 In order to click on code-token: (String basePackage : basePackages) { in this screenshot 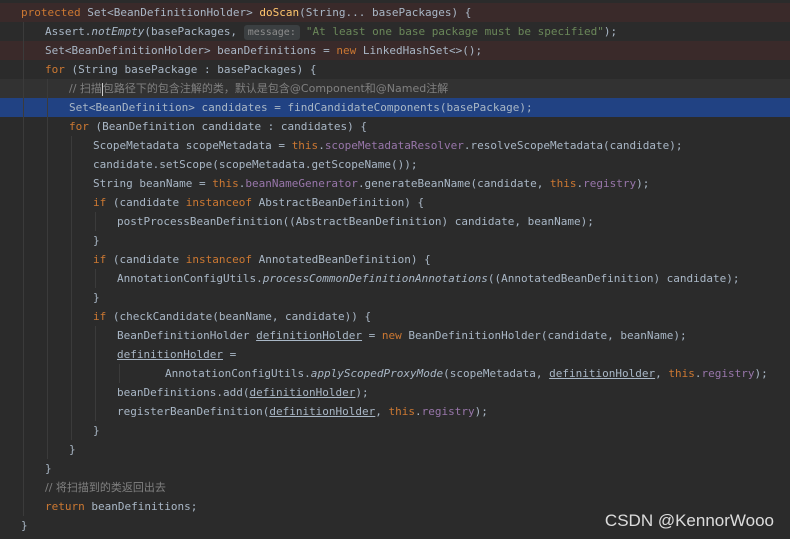, I will do `click(190, 69)`.